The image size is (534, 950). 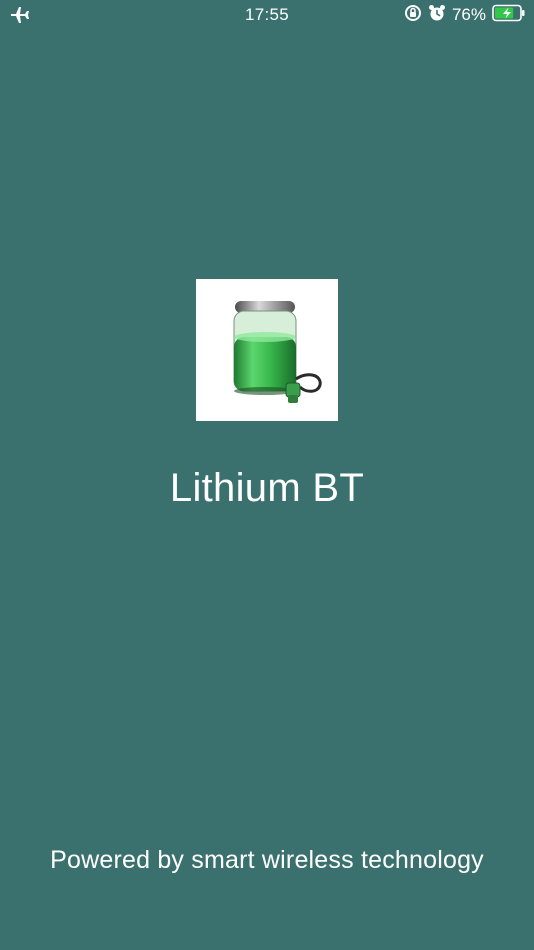 I want to click on alarm-icon, so click(x=437, y=15).